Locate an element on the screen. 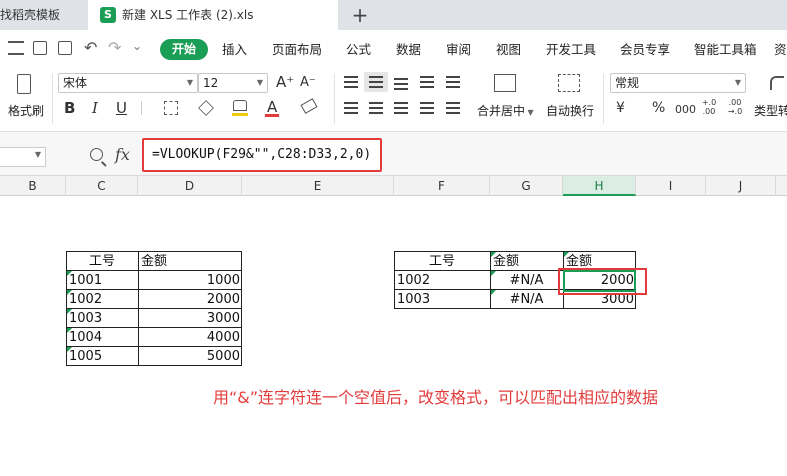  annotation-note: 用“&”连字符连一个空值后，改变格式，可以匹配出相应的数据 is located at coordinates (436, 397).